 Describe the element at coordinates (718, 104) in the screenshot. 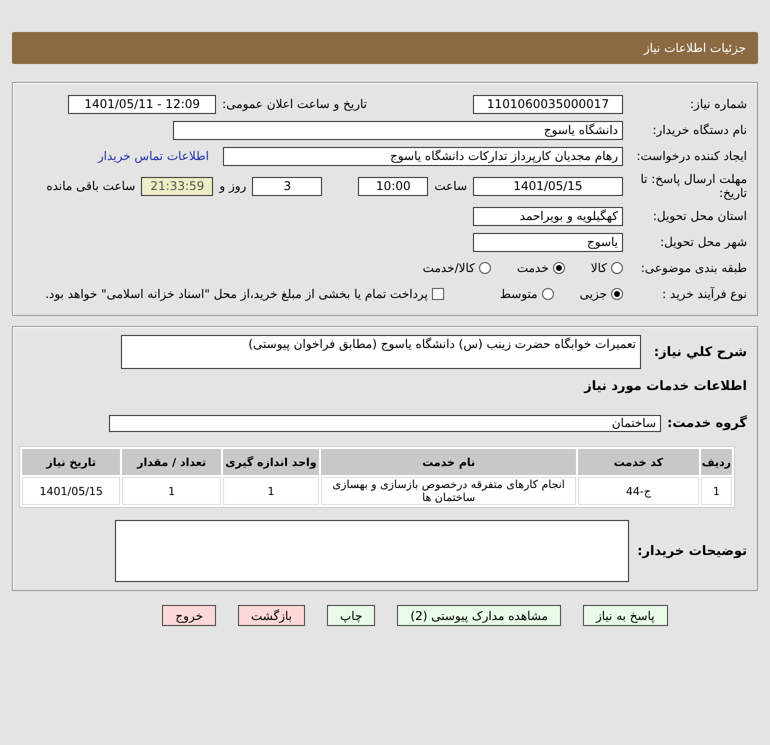

I see `field-label: شماره نیاز:` at that location.